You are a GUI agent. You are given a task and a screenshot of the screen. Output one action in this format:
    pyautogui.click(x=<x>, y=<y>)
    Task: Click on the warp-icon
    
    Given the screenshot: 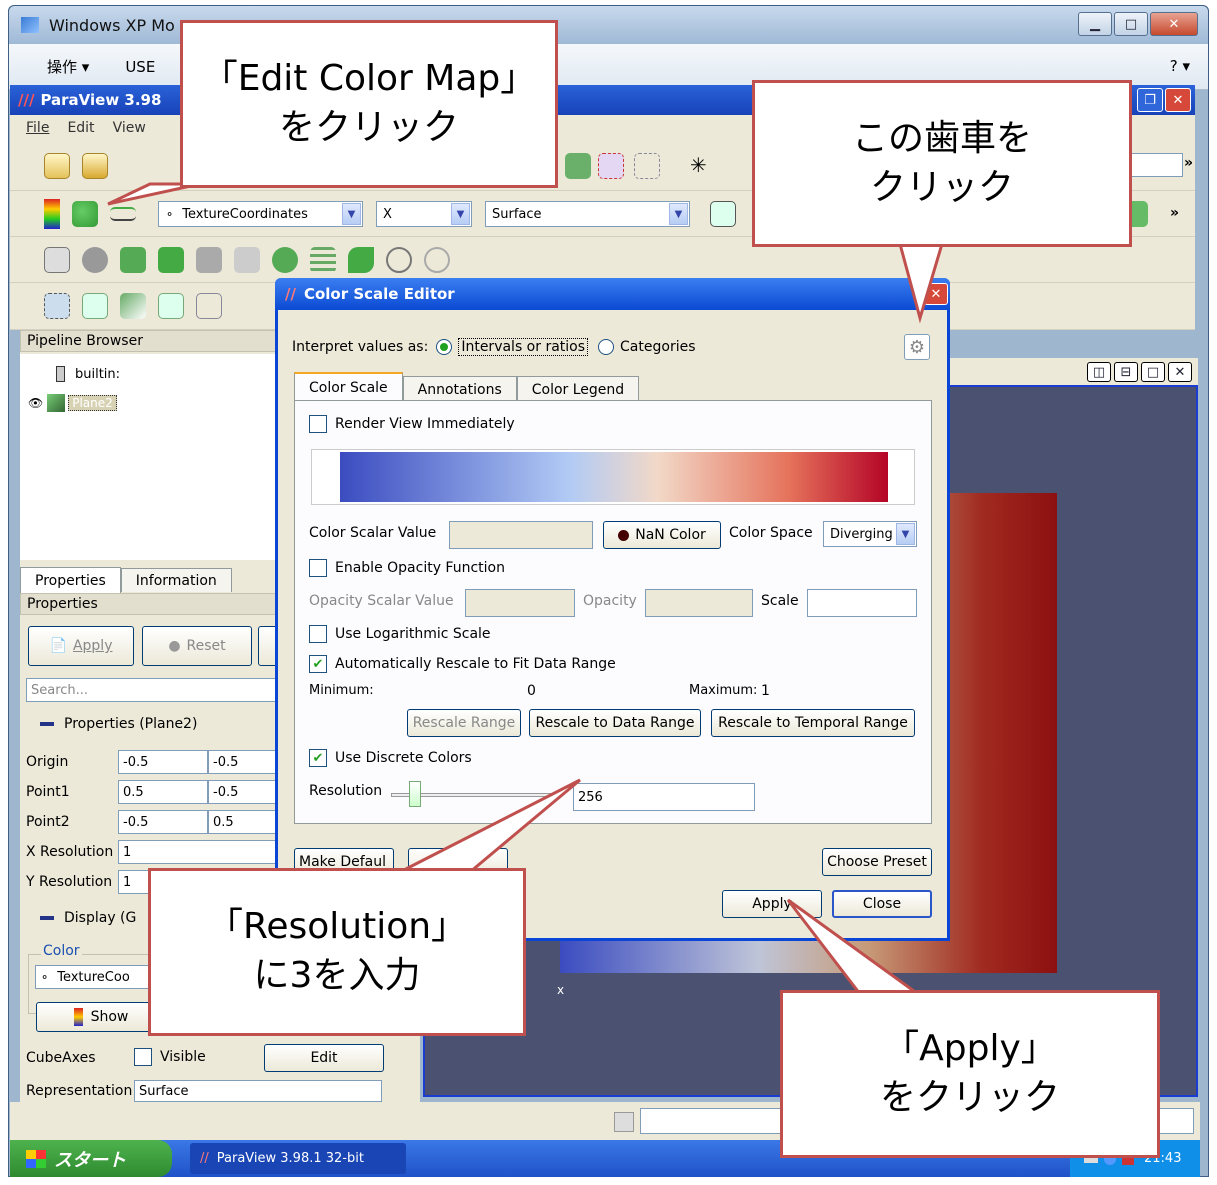 What is the action you would take?
    pyautogui.click(x=361, y=259)
    